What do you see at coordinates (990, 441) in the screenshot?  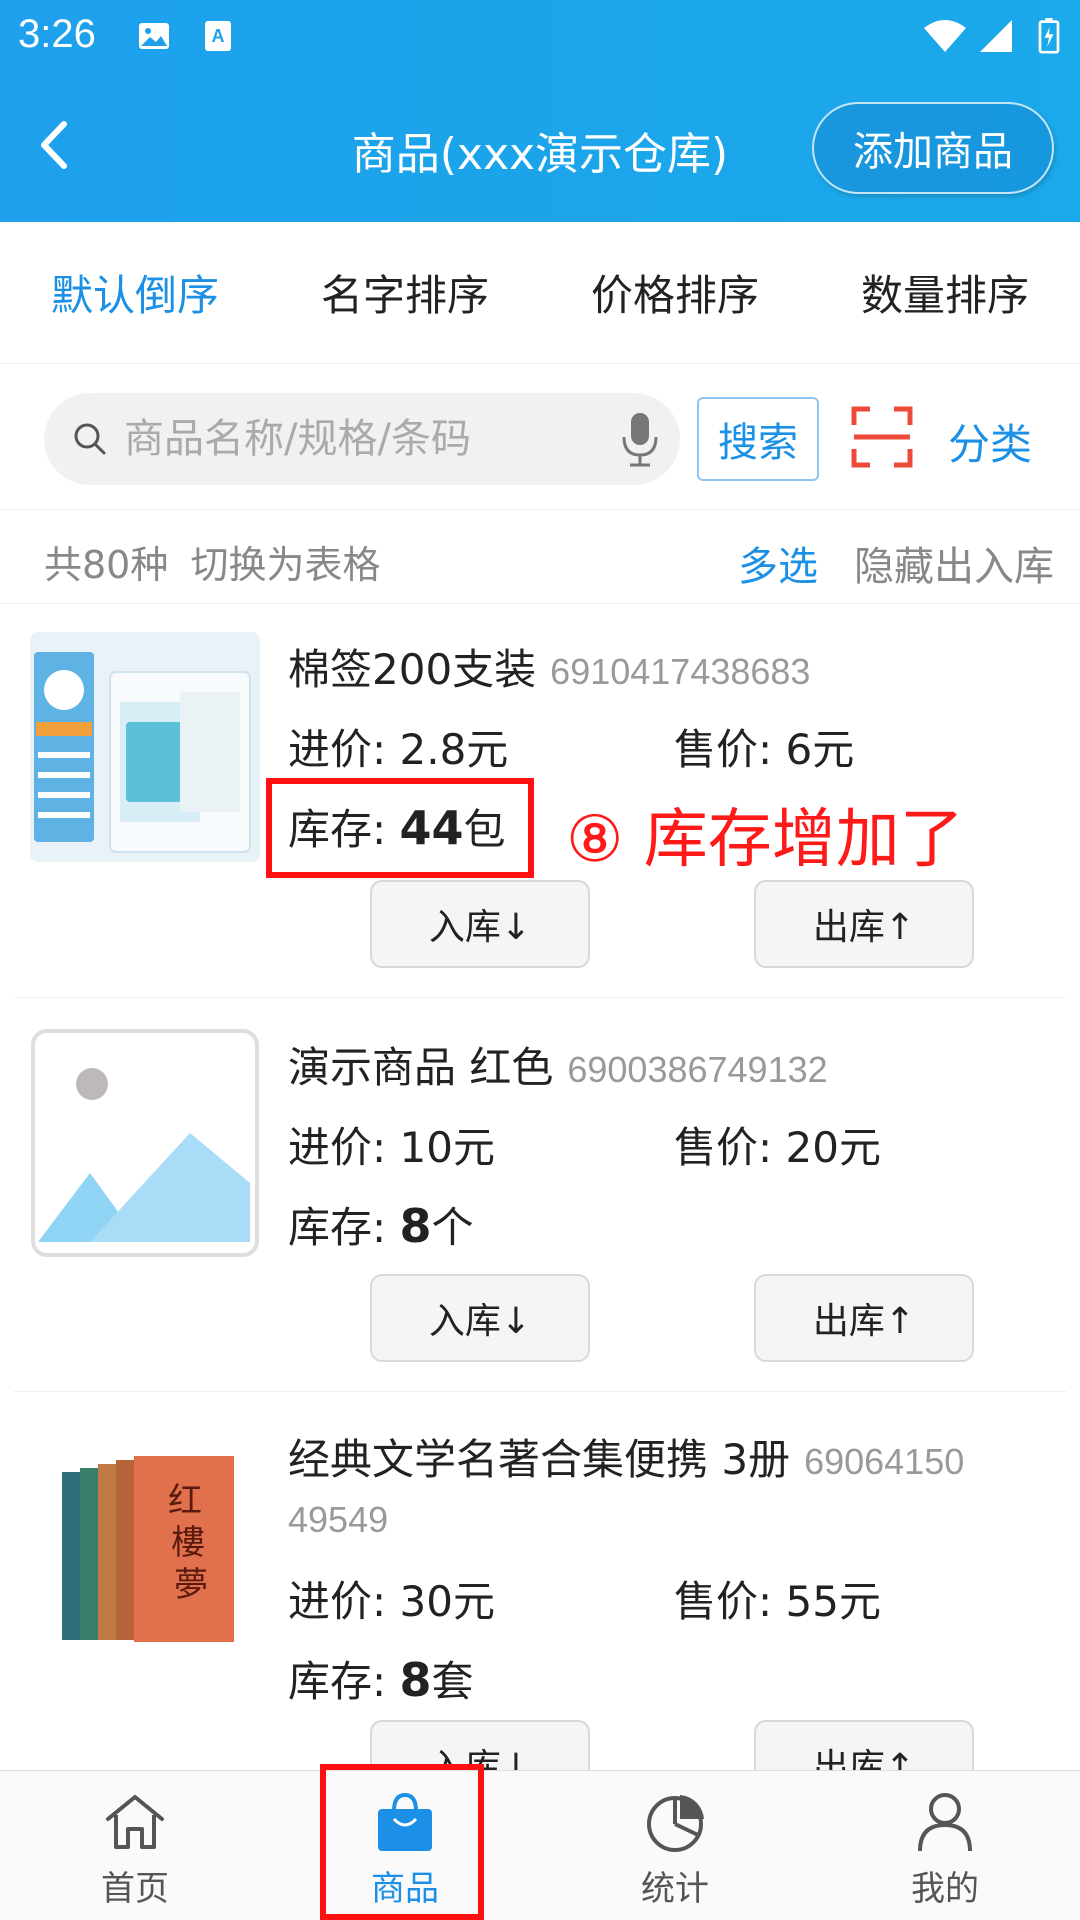 I see `category-link: 分类` at bounding box center [990, 441].